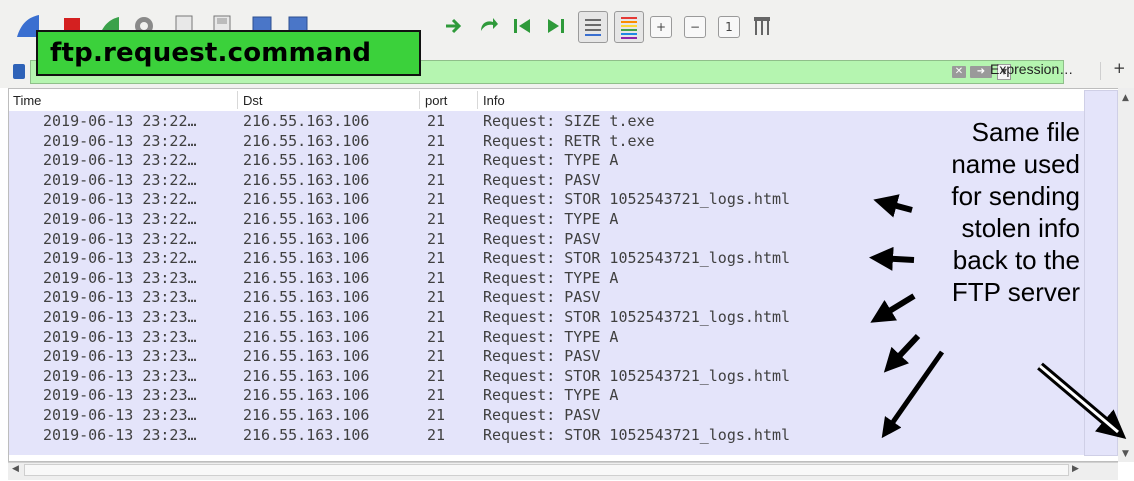 This screenshot has width=1134, height=481. What do you see at coordinates (211, 53) in the screenshot?
I see `filter-callout-text: ftp.request.command` at bounding box center [211, 53].